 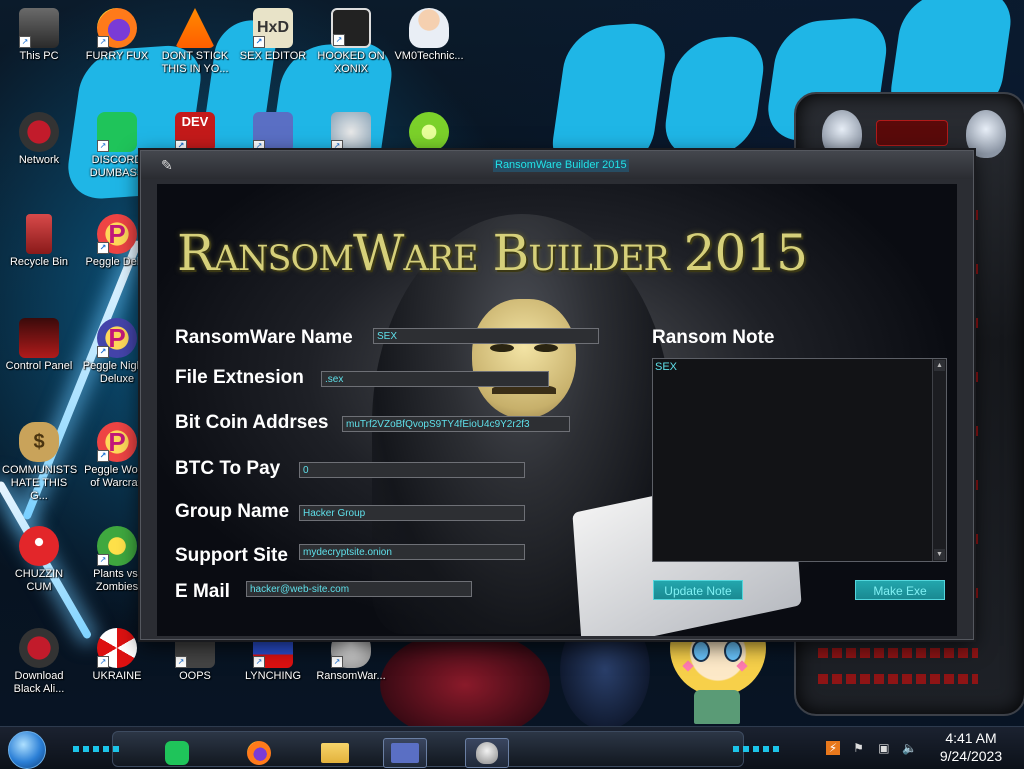 What do you see at coordinates (117, 676) in the screenshot?
I see `icon-label: UKRAINE` at bounding box center [117, 676].